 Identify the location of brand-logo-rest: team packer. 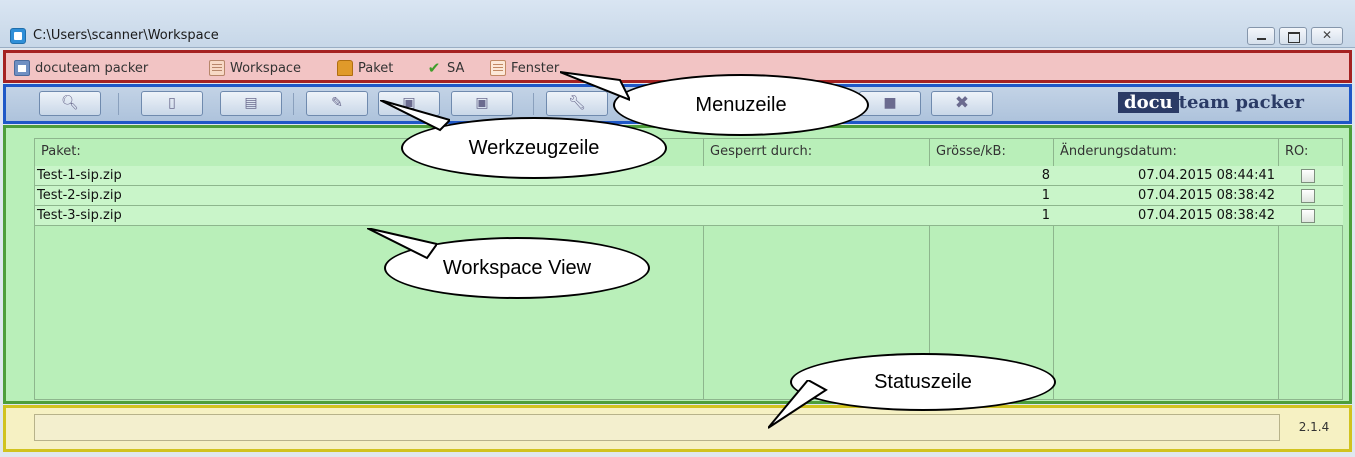
(1241, 102).